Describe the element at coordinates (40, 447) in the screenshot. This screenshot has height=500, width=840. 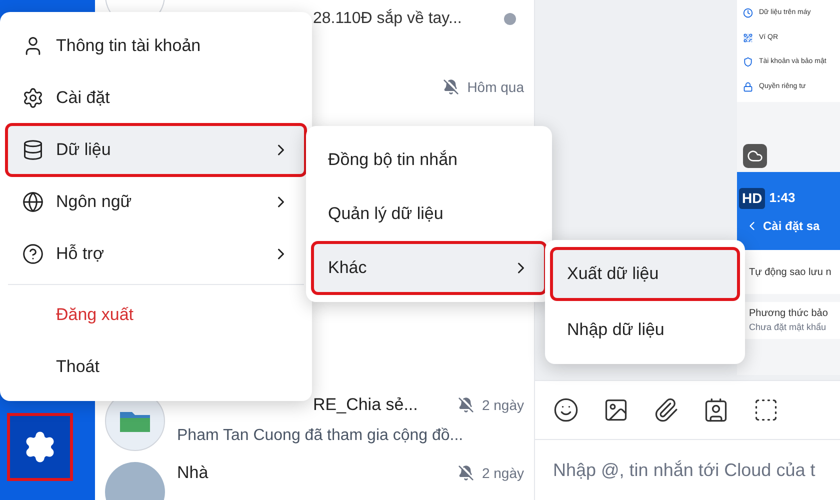
I see `settings-button` at that location.